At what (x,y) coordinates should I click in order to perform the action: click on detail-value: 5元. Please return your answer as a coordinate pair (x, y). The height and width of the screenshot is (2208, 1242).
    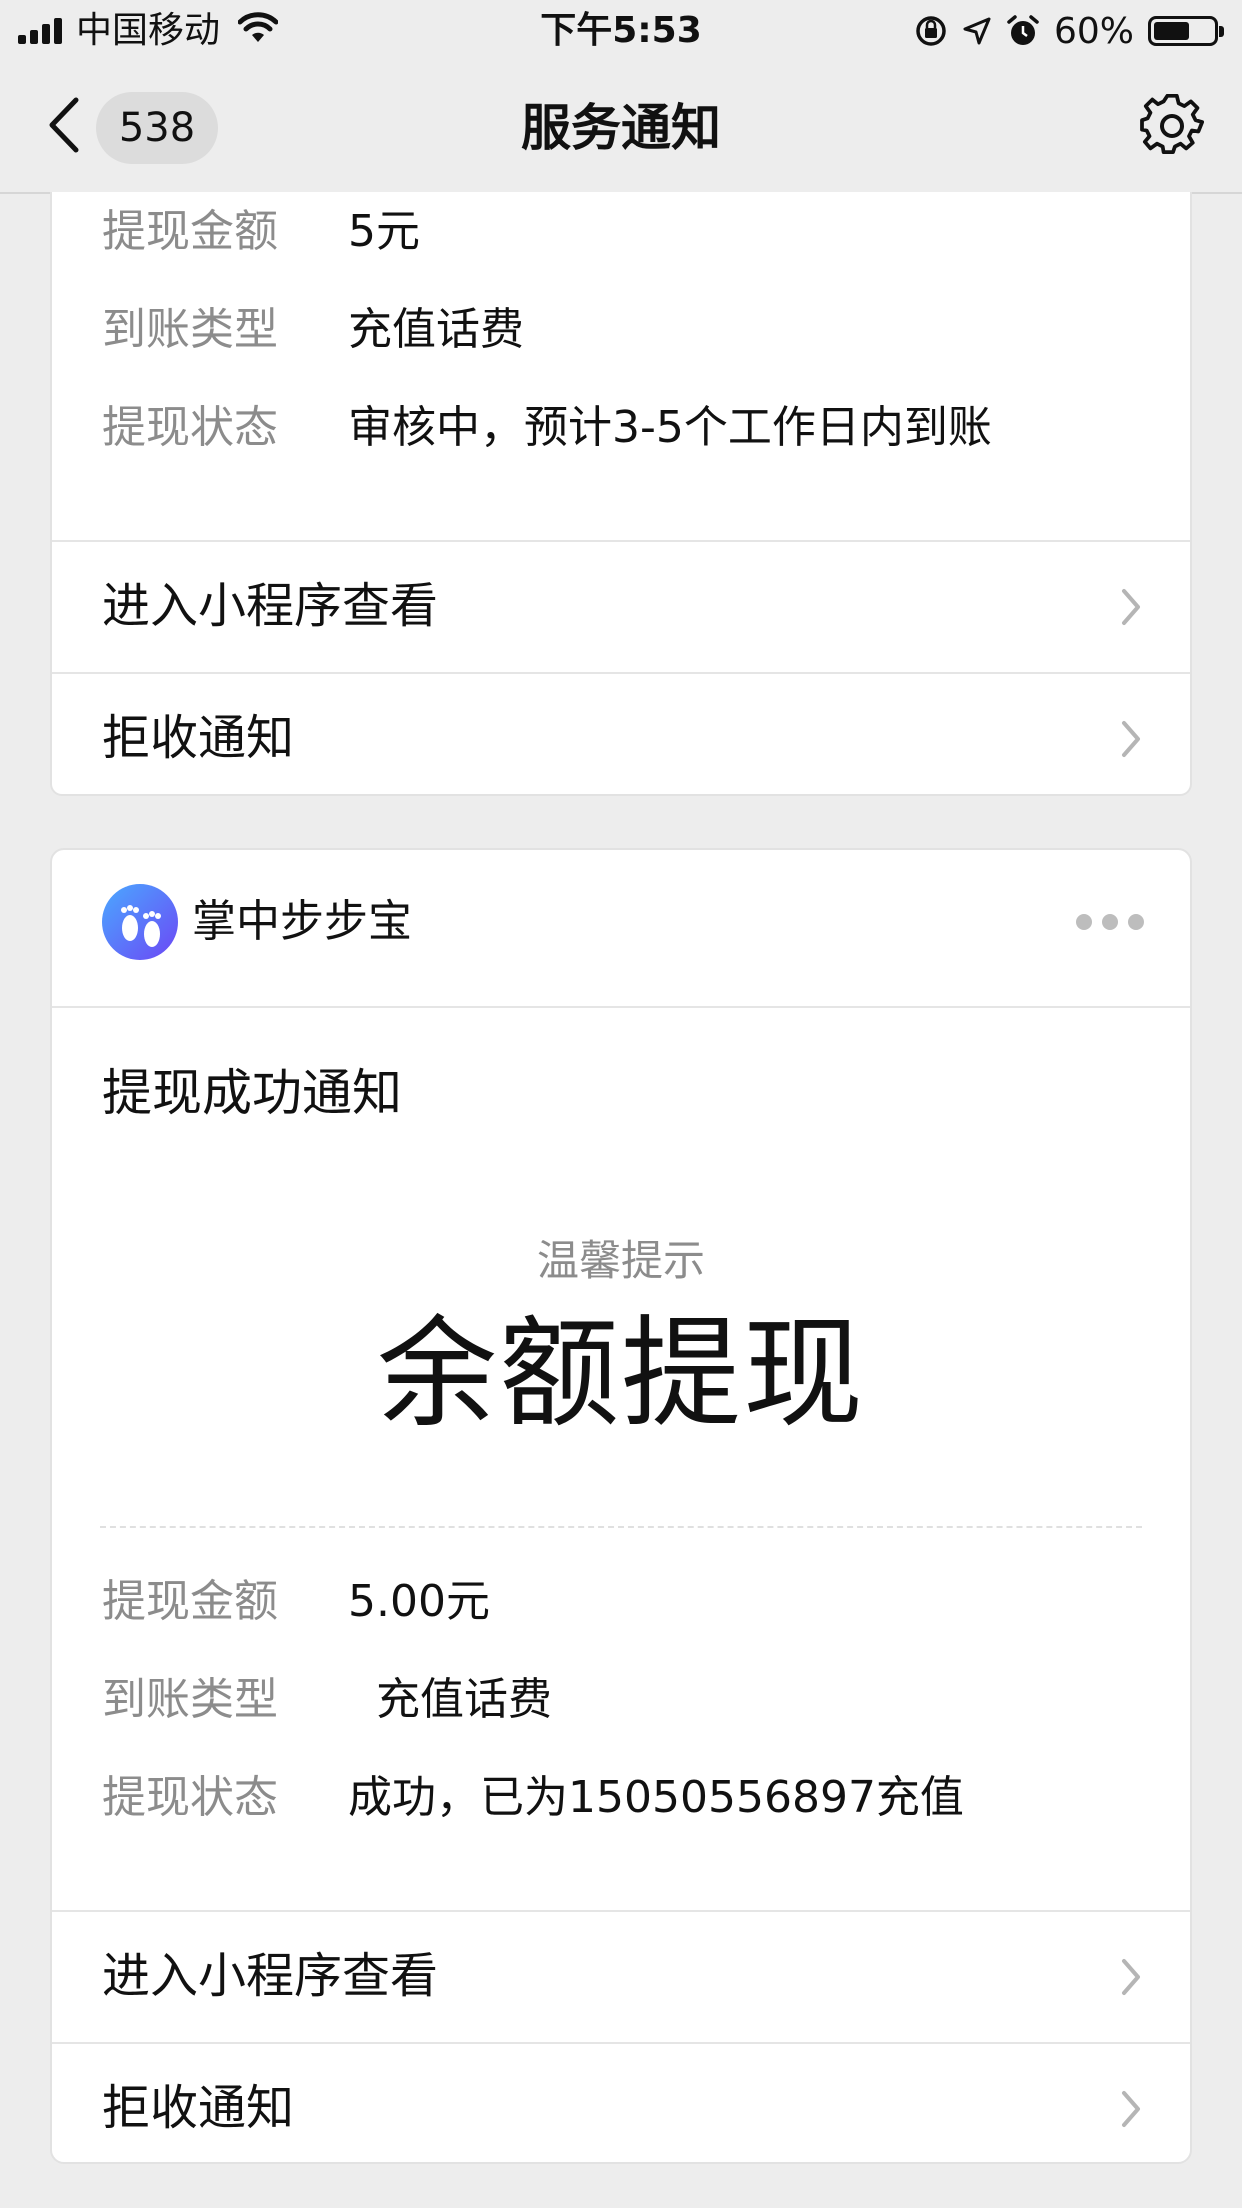
    Looking at the image, I should click on (384, 231).